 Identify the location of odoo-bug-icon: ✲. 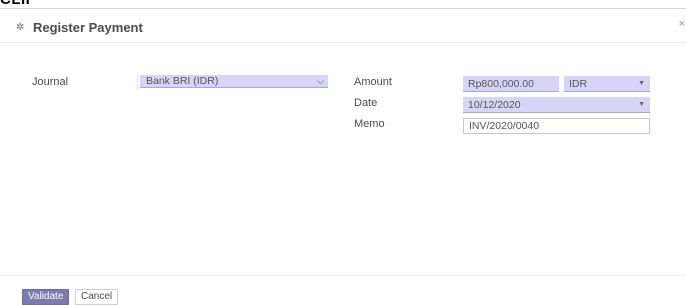
(20, 27).